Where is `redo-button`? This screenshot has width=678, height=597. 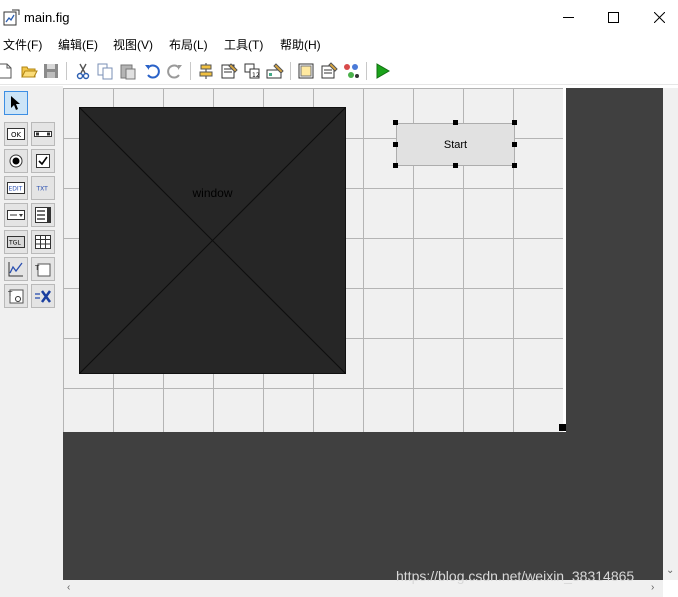 redo-button is located at coordinates (175, 71).